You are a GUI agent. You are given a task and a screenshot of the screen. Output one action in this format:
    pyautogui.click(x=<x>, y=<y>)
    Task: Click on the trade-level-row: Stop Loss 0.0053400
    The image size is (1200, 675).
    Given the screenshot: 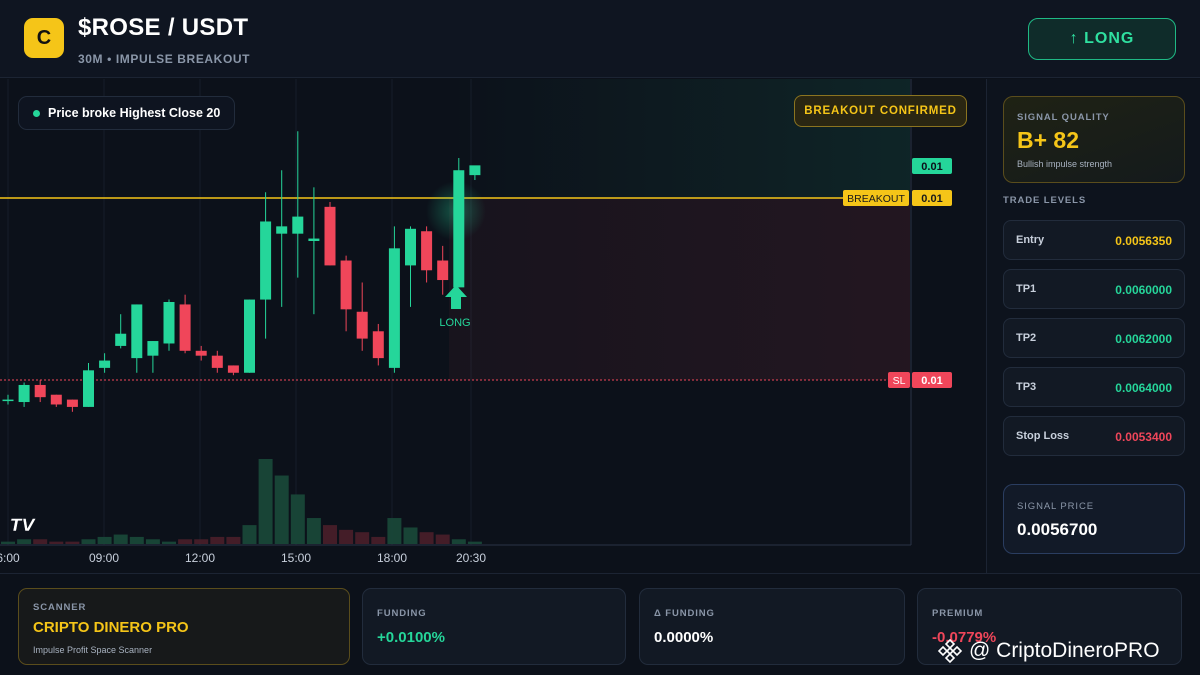 What is the action you would take?
    pyautogui.click(x=1094, y=436)
    